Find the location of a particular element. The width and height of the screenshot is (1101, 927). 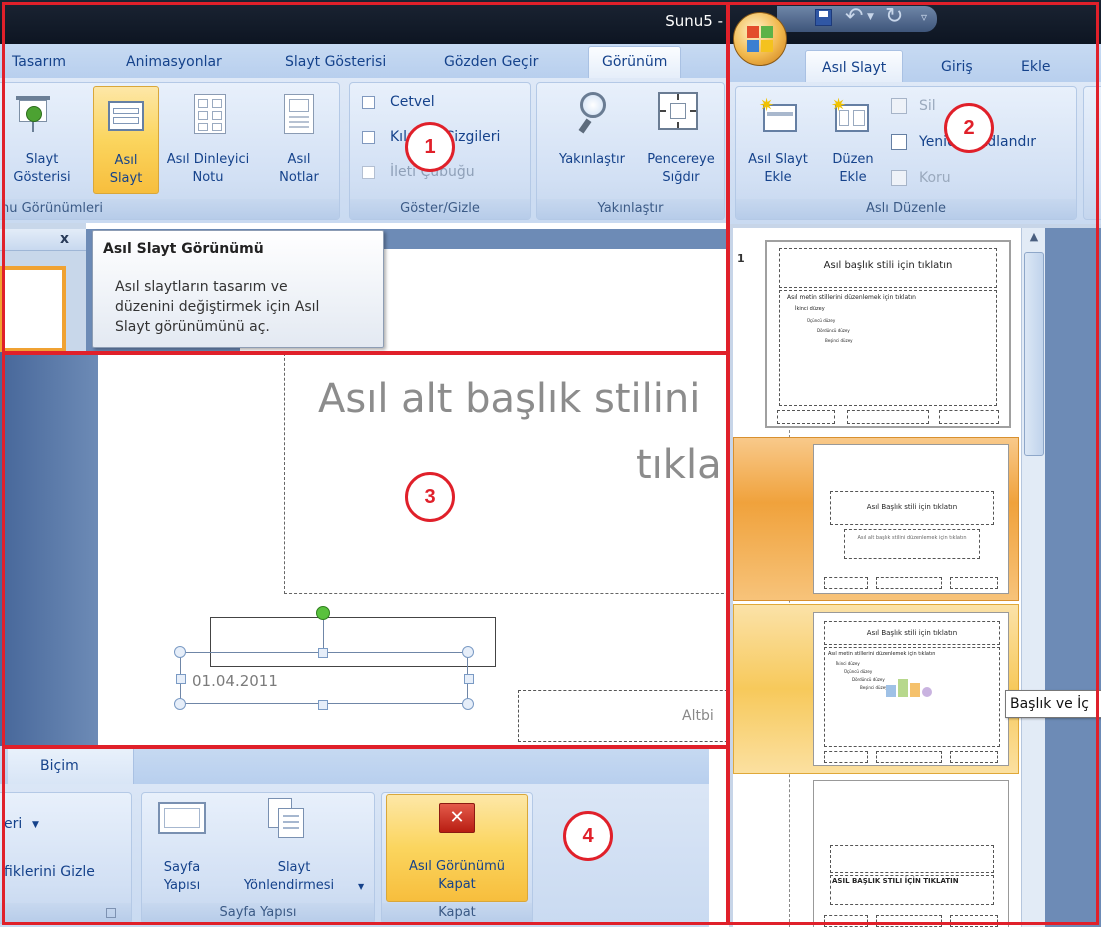

resize-handle-e is located at coordinates (469, 679).